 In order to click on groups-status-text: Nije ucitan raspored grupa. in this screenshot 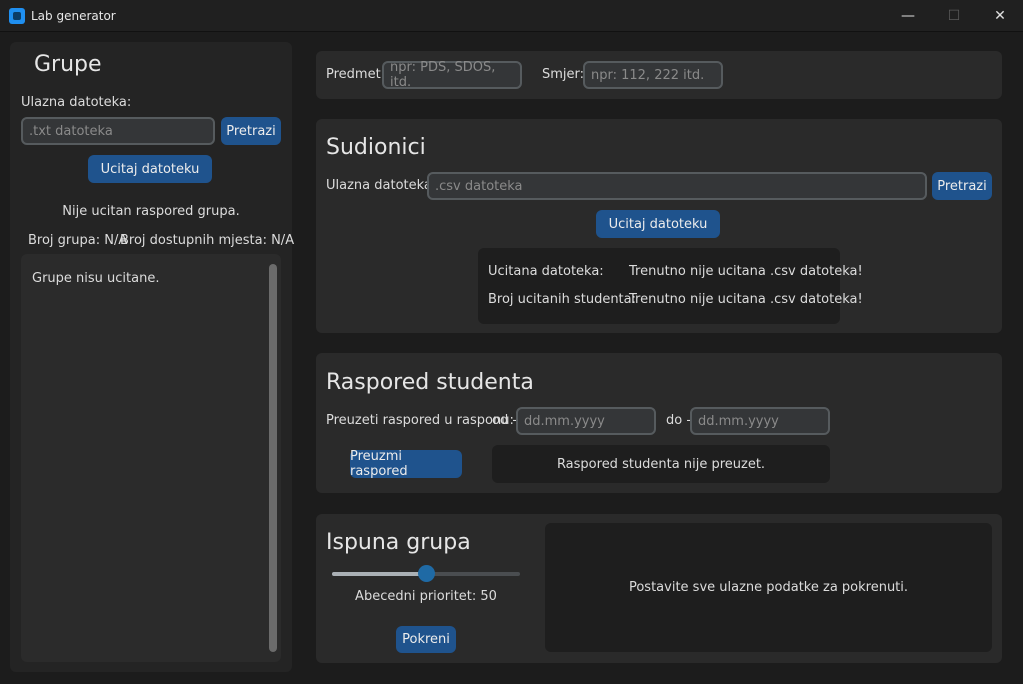, I will do `click(151, 211)`.